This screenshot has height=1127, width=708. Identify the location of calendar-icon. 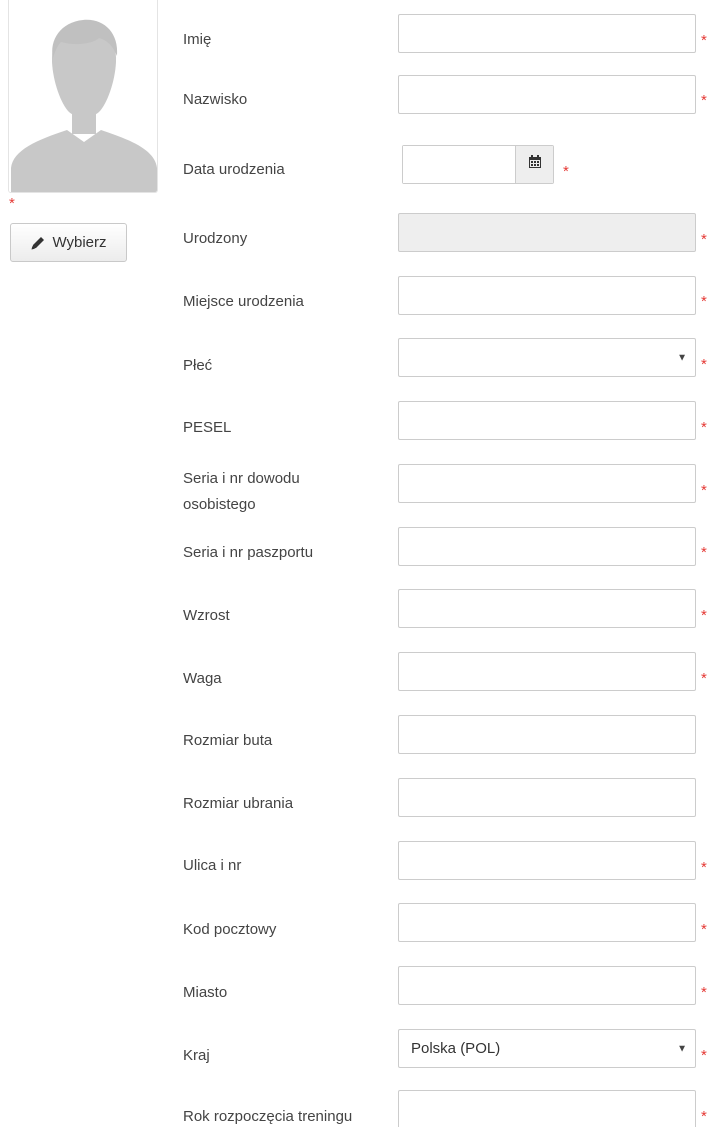
(535, 164).